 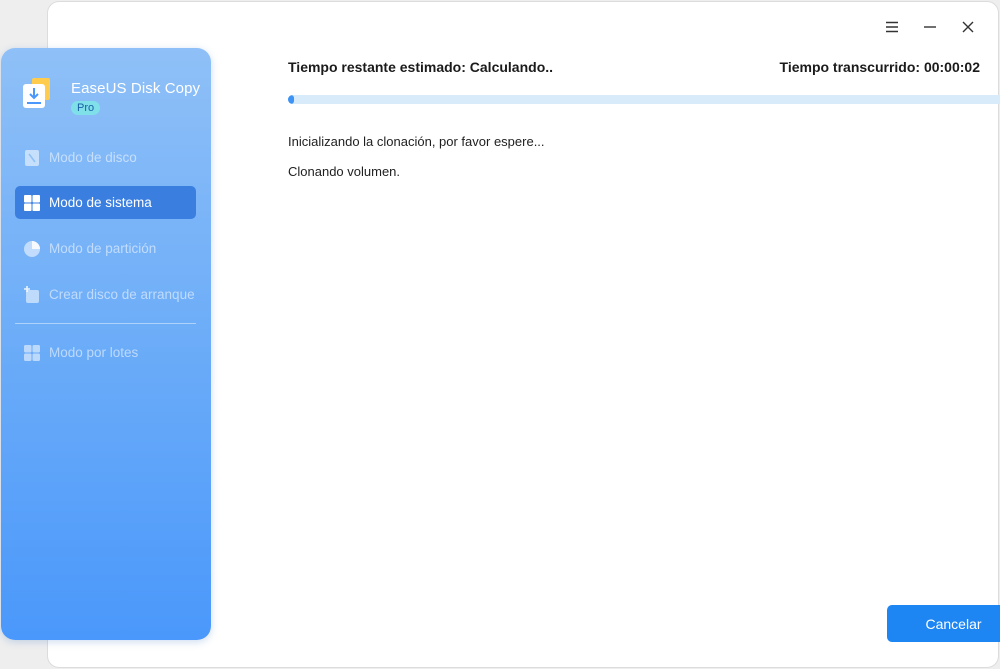 I want to click on pie-chart-icon, so click(x=32, y=249).